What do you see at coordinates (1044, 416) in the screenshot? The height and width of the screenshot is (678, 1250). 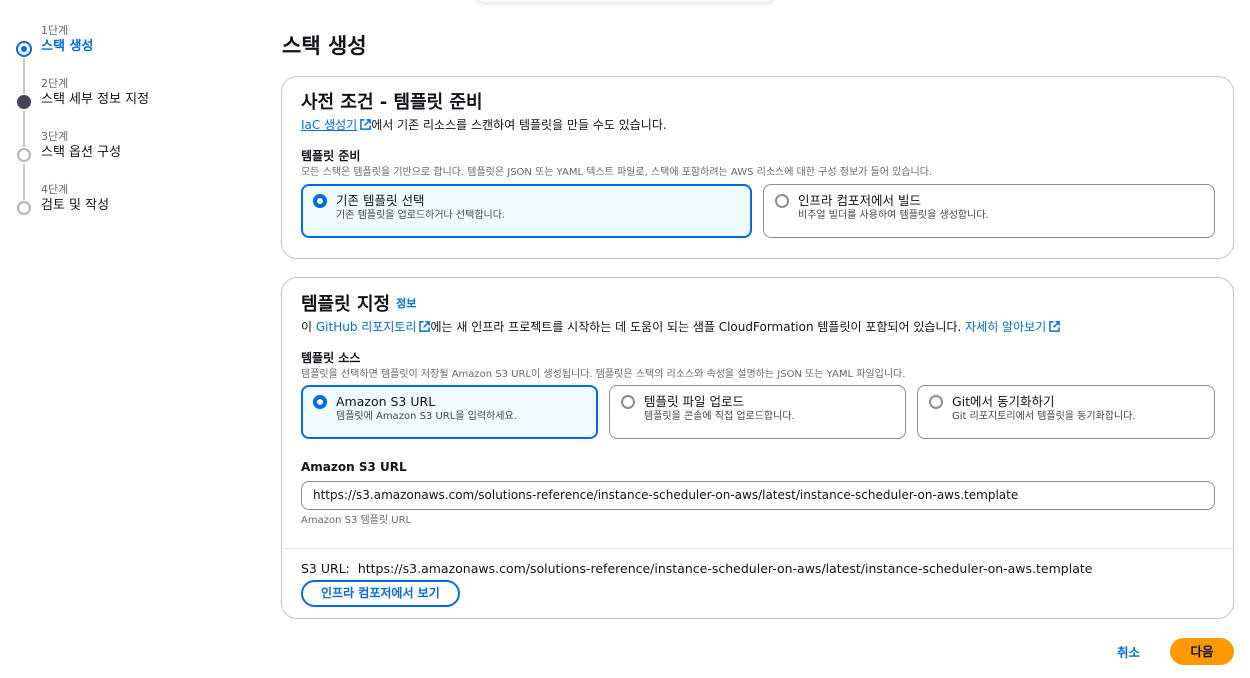 I see `source-desc: Git 리포지토리에서 템플릿을 동기화합니다.` at bounding box center [1044, 416].